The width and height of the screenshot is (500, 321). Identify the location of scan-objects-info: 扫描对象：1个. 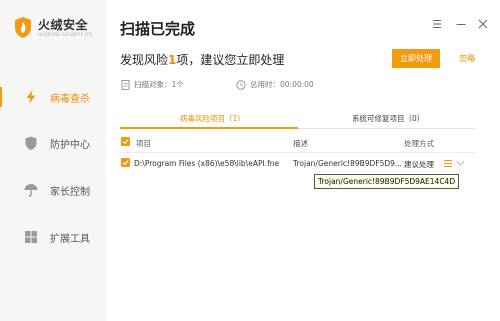
(152, 84).